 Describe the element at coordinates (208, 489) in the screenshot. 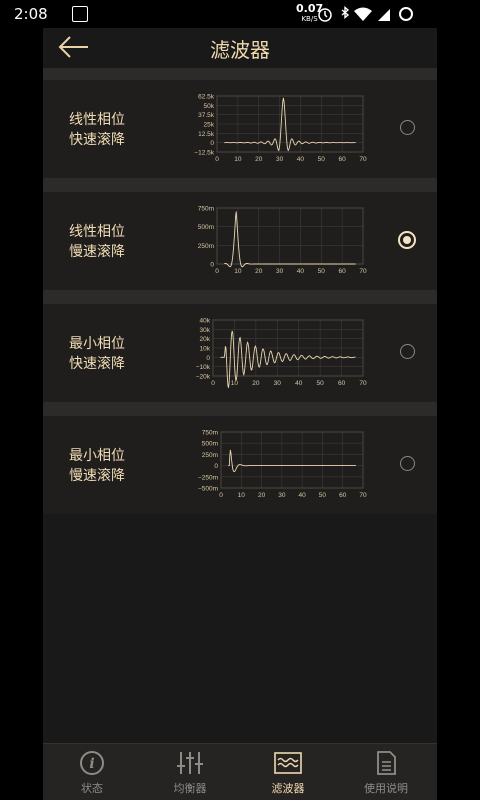

I see `y-tick-label: −500m` at that location.